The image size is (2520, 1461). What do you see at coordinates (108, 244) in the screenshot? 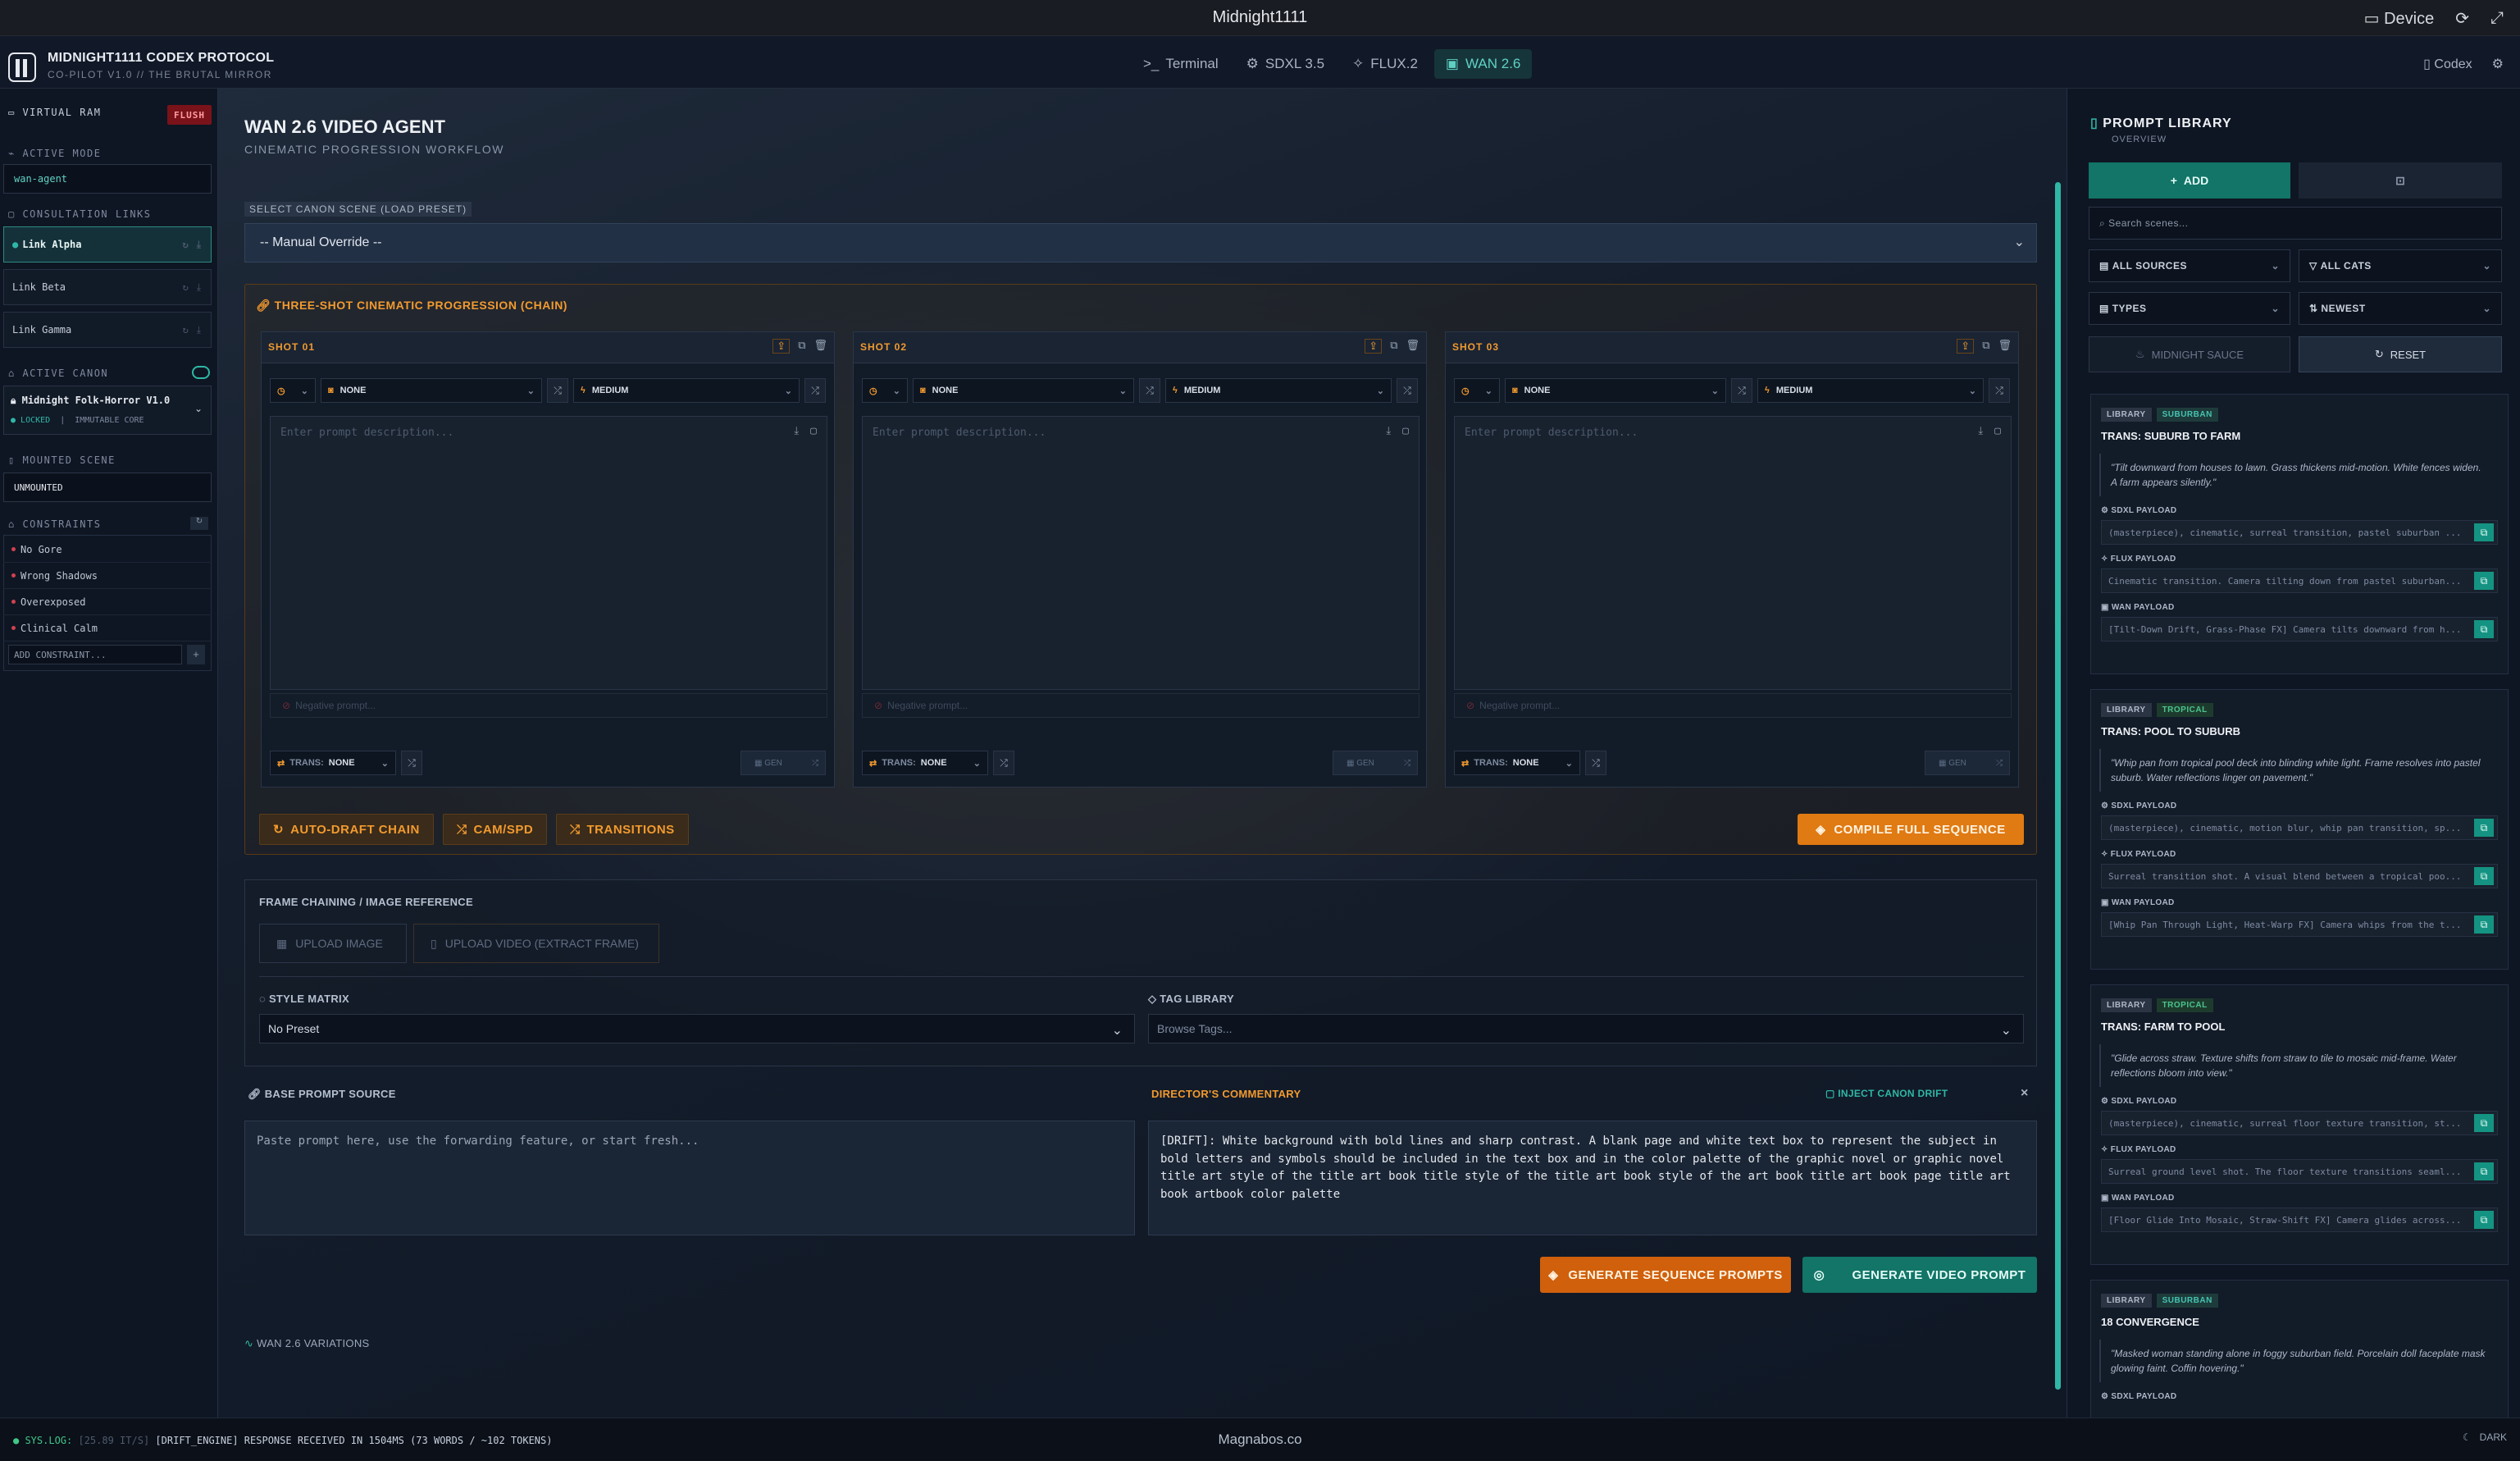
I see `link-alpha: ● Link Alpha ↻ ⤓` at bounding box center [108, 244].